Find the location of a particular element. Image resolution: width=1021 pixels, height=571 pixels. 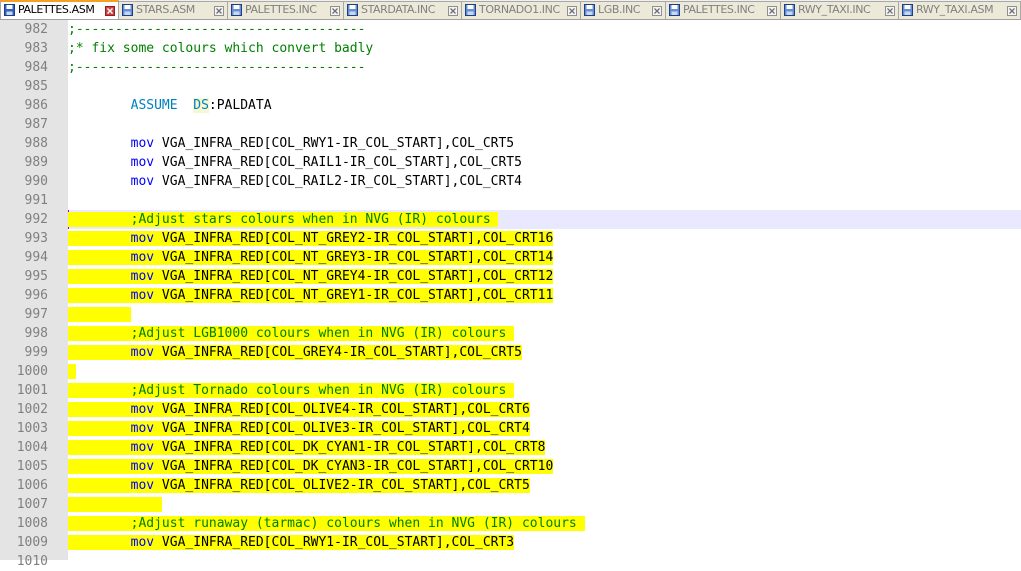

tab-rwy-taxi-inc: RWY_TAXI.INC is located at coordinates (839, 10).